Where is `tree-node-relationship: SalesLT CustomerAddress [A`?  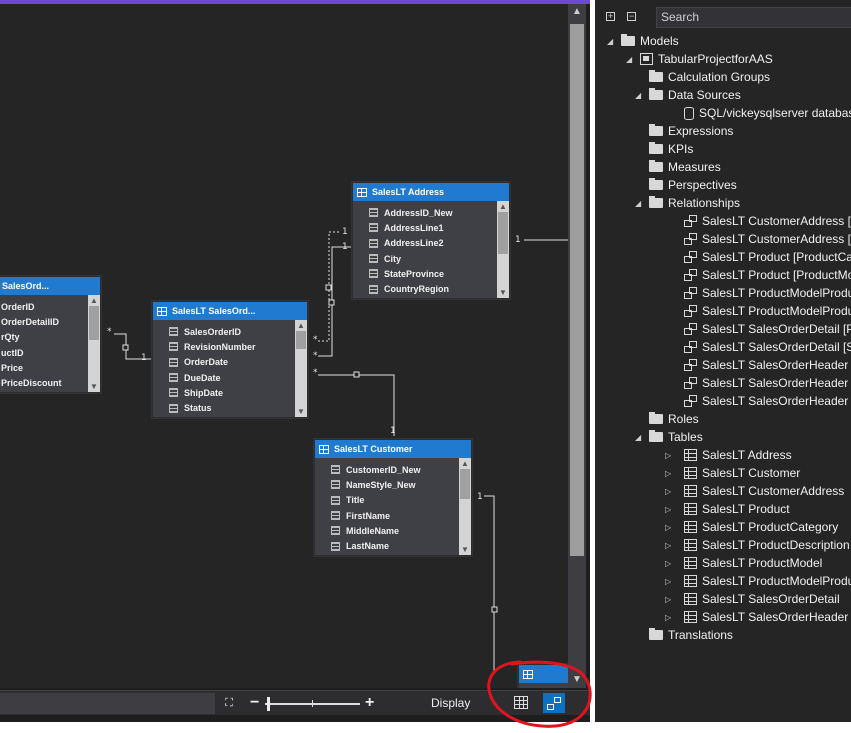 tree-node-relationship: SalesLT CustomerAddress [A is located at coordinates (767, 221).